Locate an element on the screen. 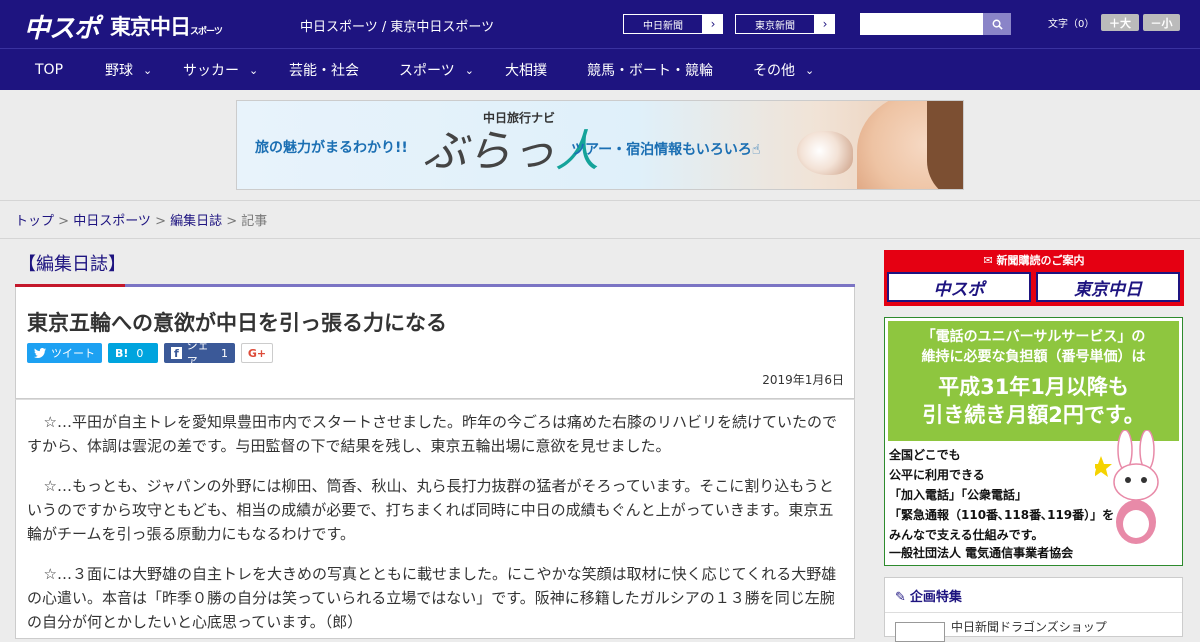 The image size is (1200, 642). feature-title: ✎ 企画特集 is located at coordinates (928, 595).